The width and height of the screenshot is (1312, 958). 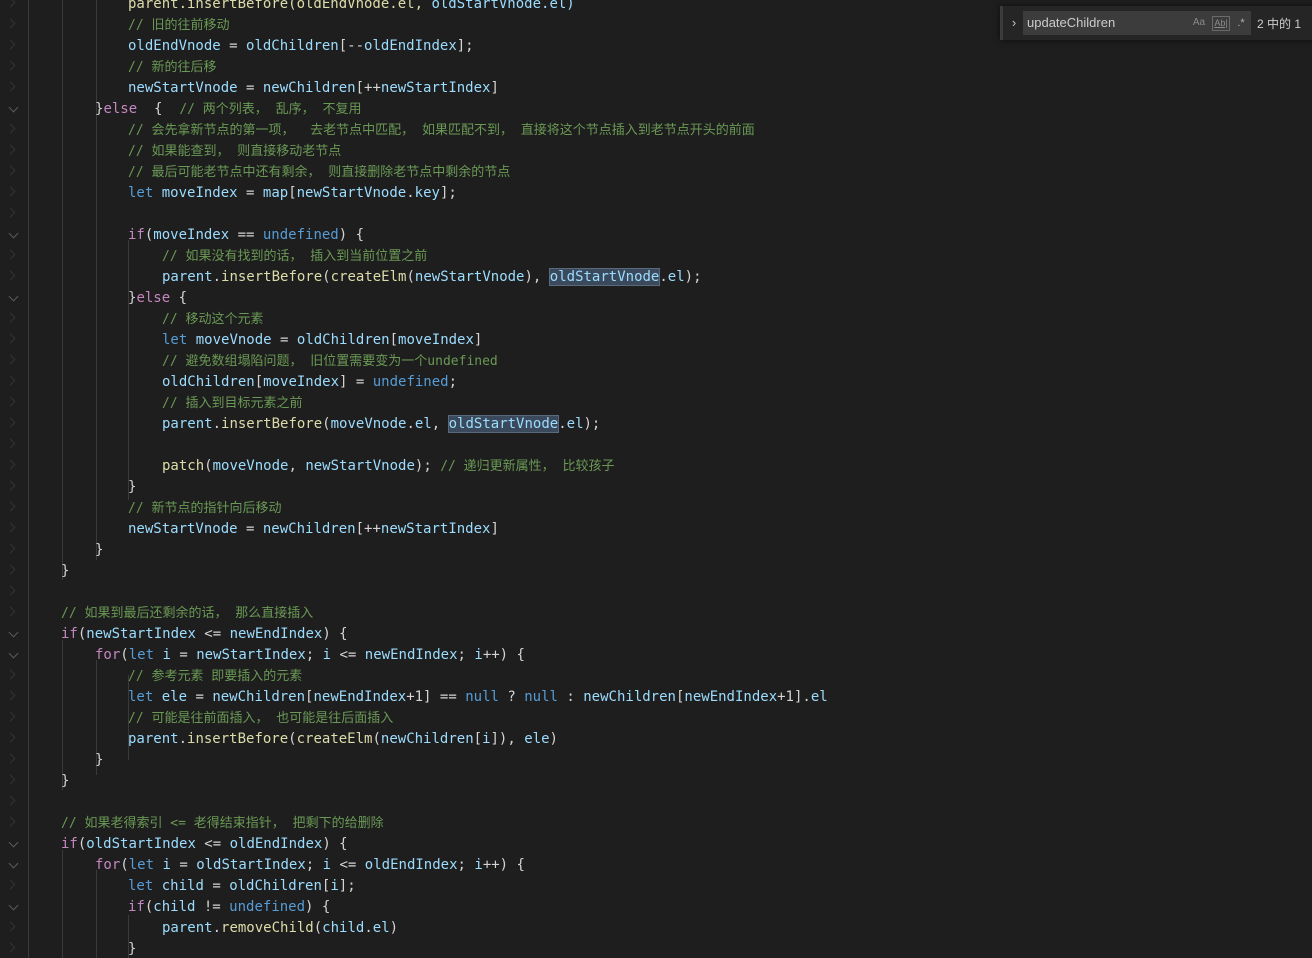 I want to click on code-line: }else {, so click(x=157, y=298).